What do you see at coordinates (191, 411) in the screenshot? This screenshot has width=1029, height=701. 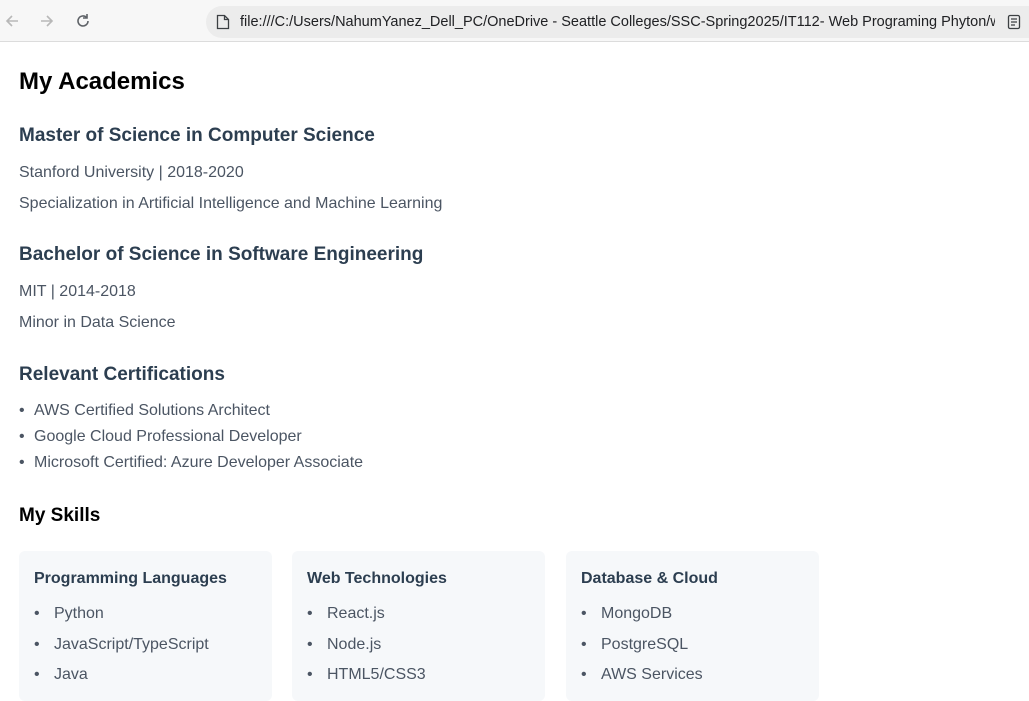 I see `list-item: AWS Certified Solutions Architect` at bounding box center [191, 411].